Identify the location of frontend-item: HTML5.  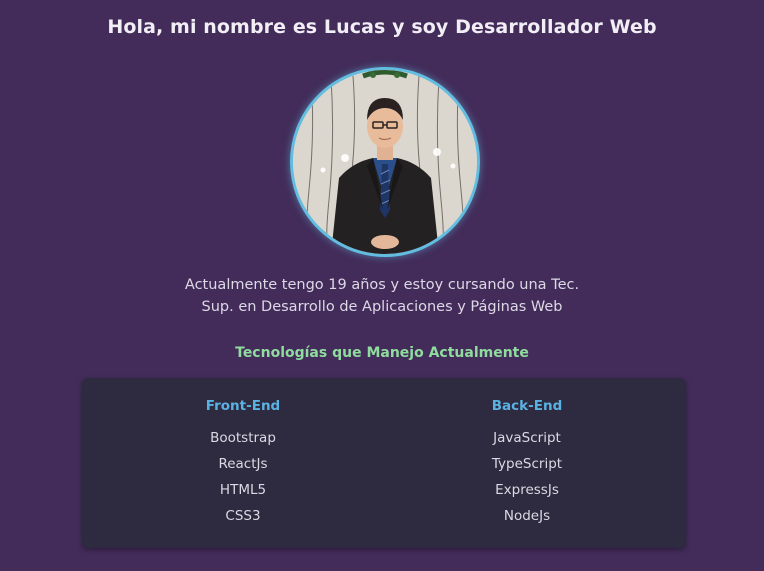
(243, 490).